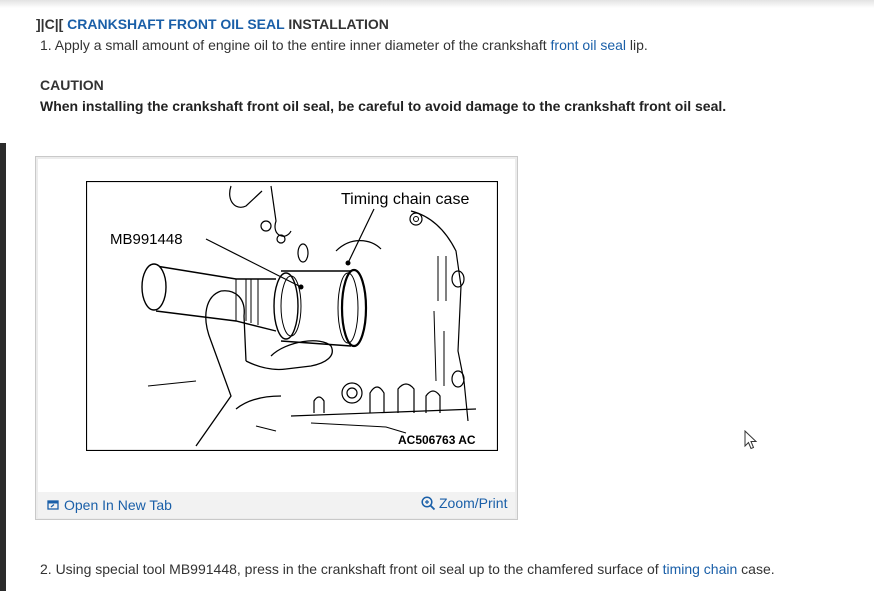  I want to click on top-shadow, so click(437, 4).